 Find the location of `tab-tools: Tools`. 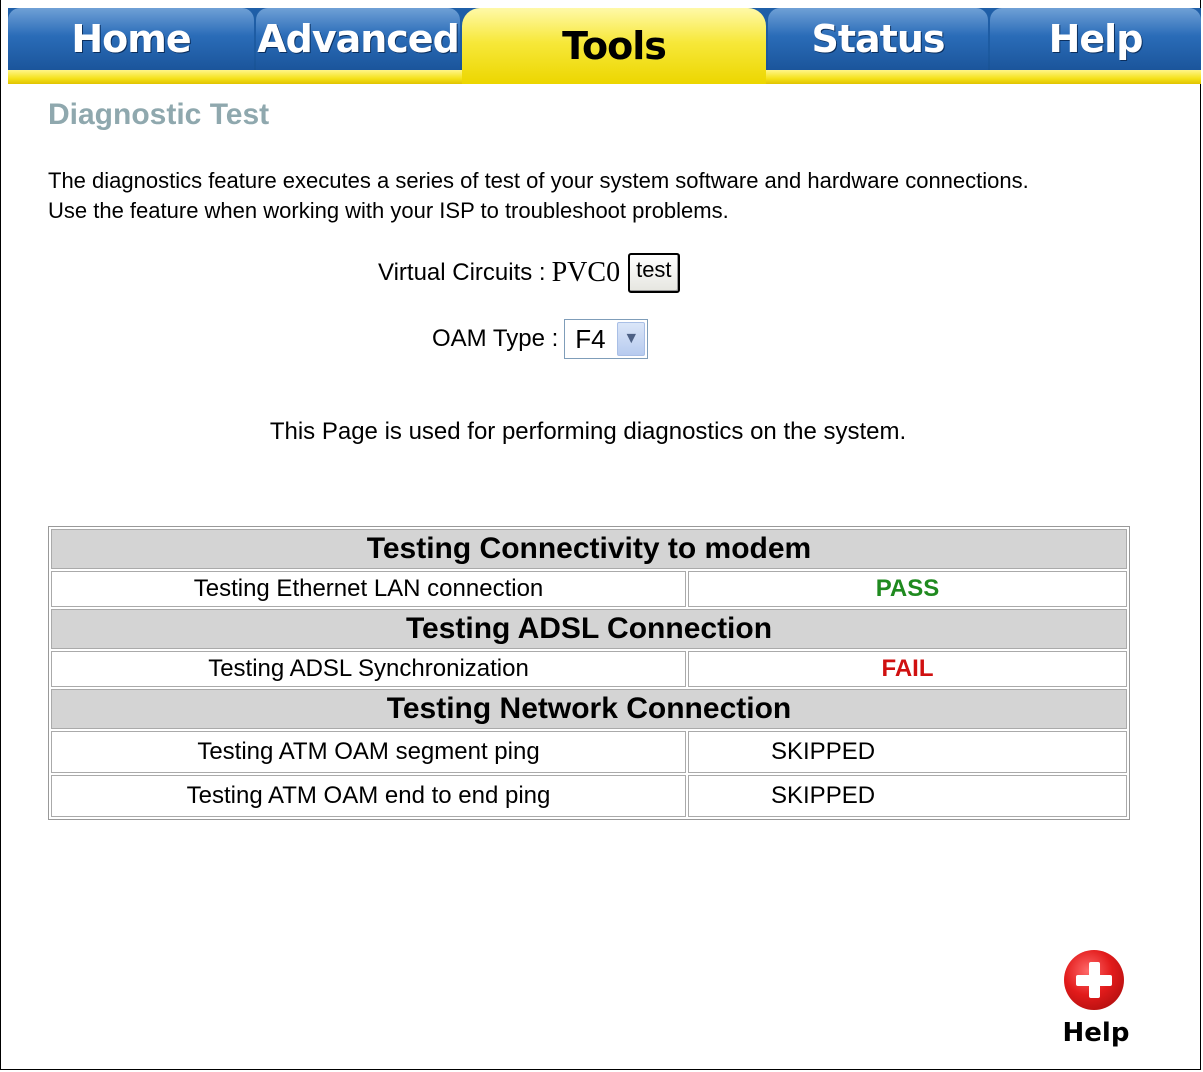

tab-tools: Tools is located at coordinates (614, 46).